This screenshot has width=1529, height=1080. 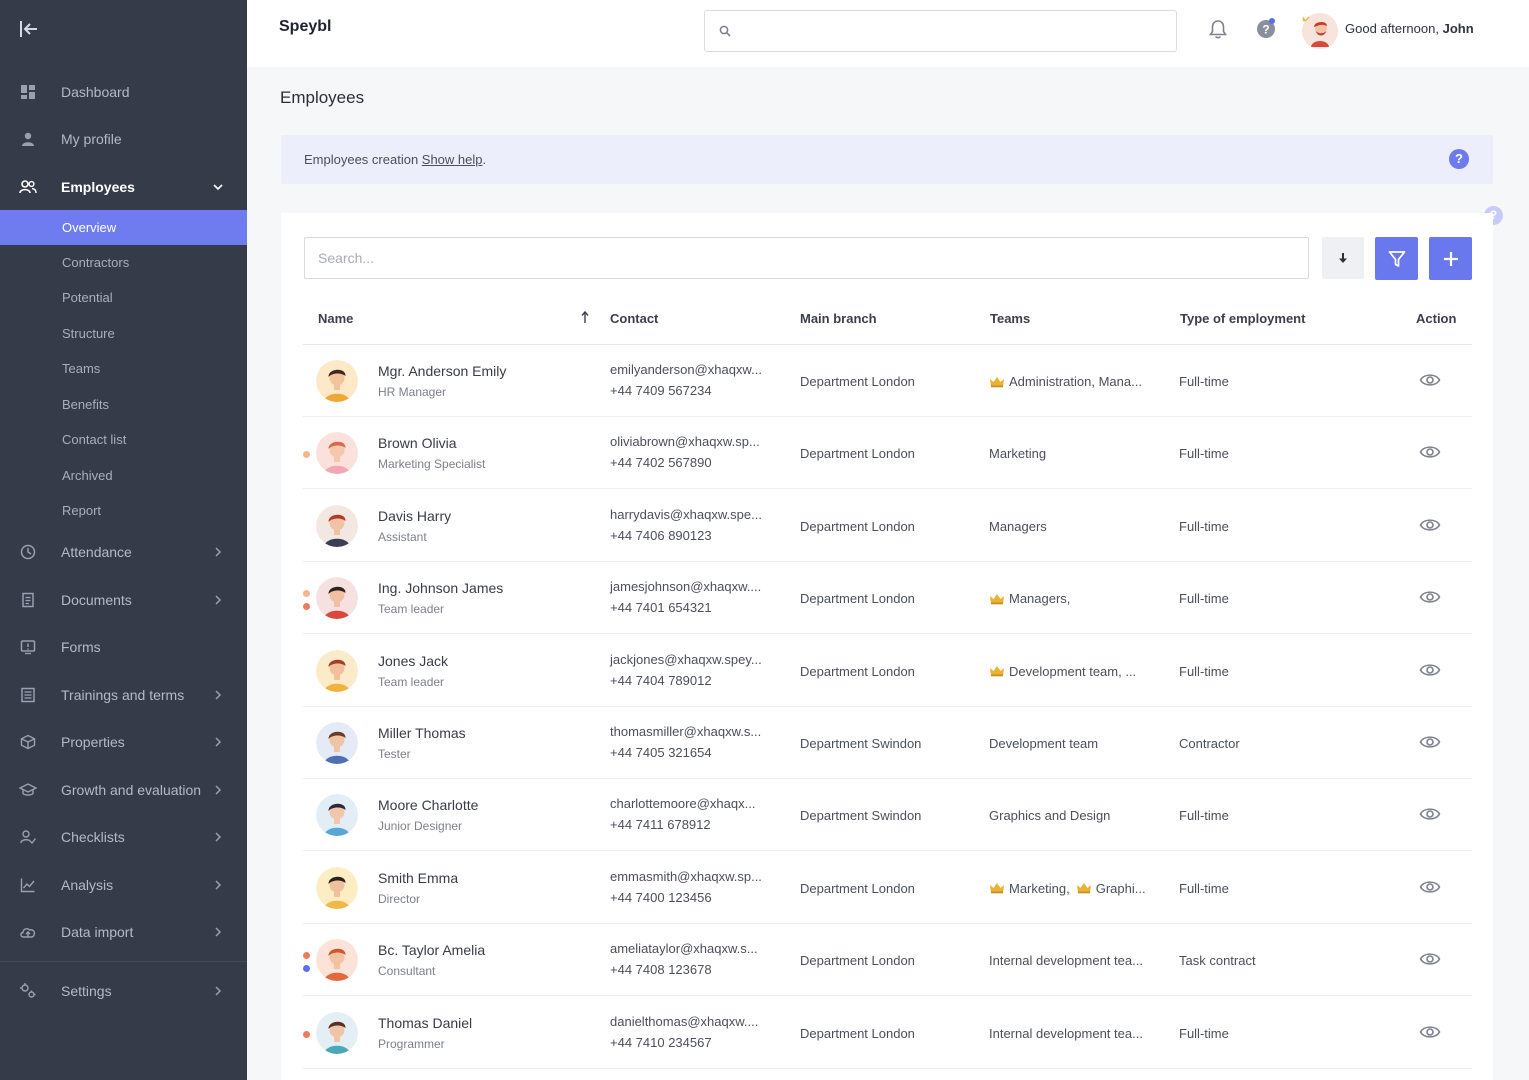 I want to click on show-help-link: Show help, so click(x=452, y=159).